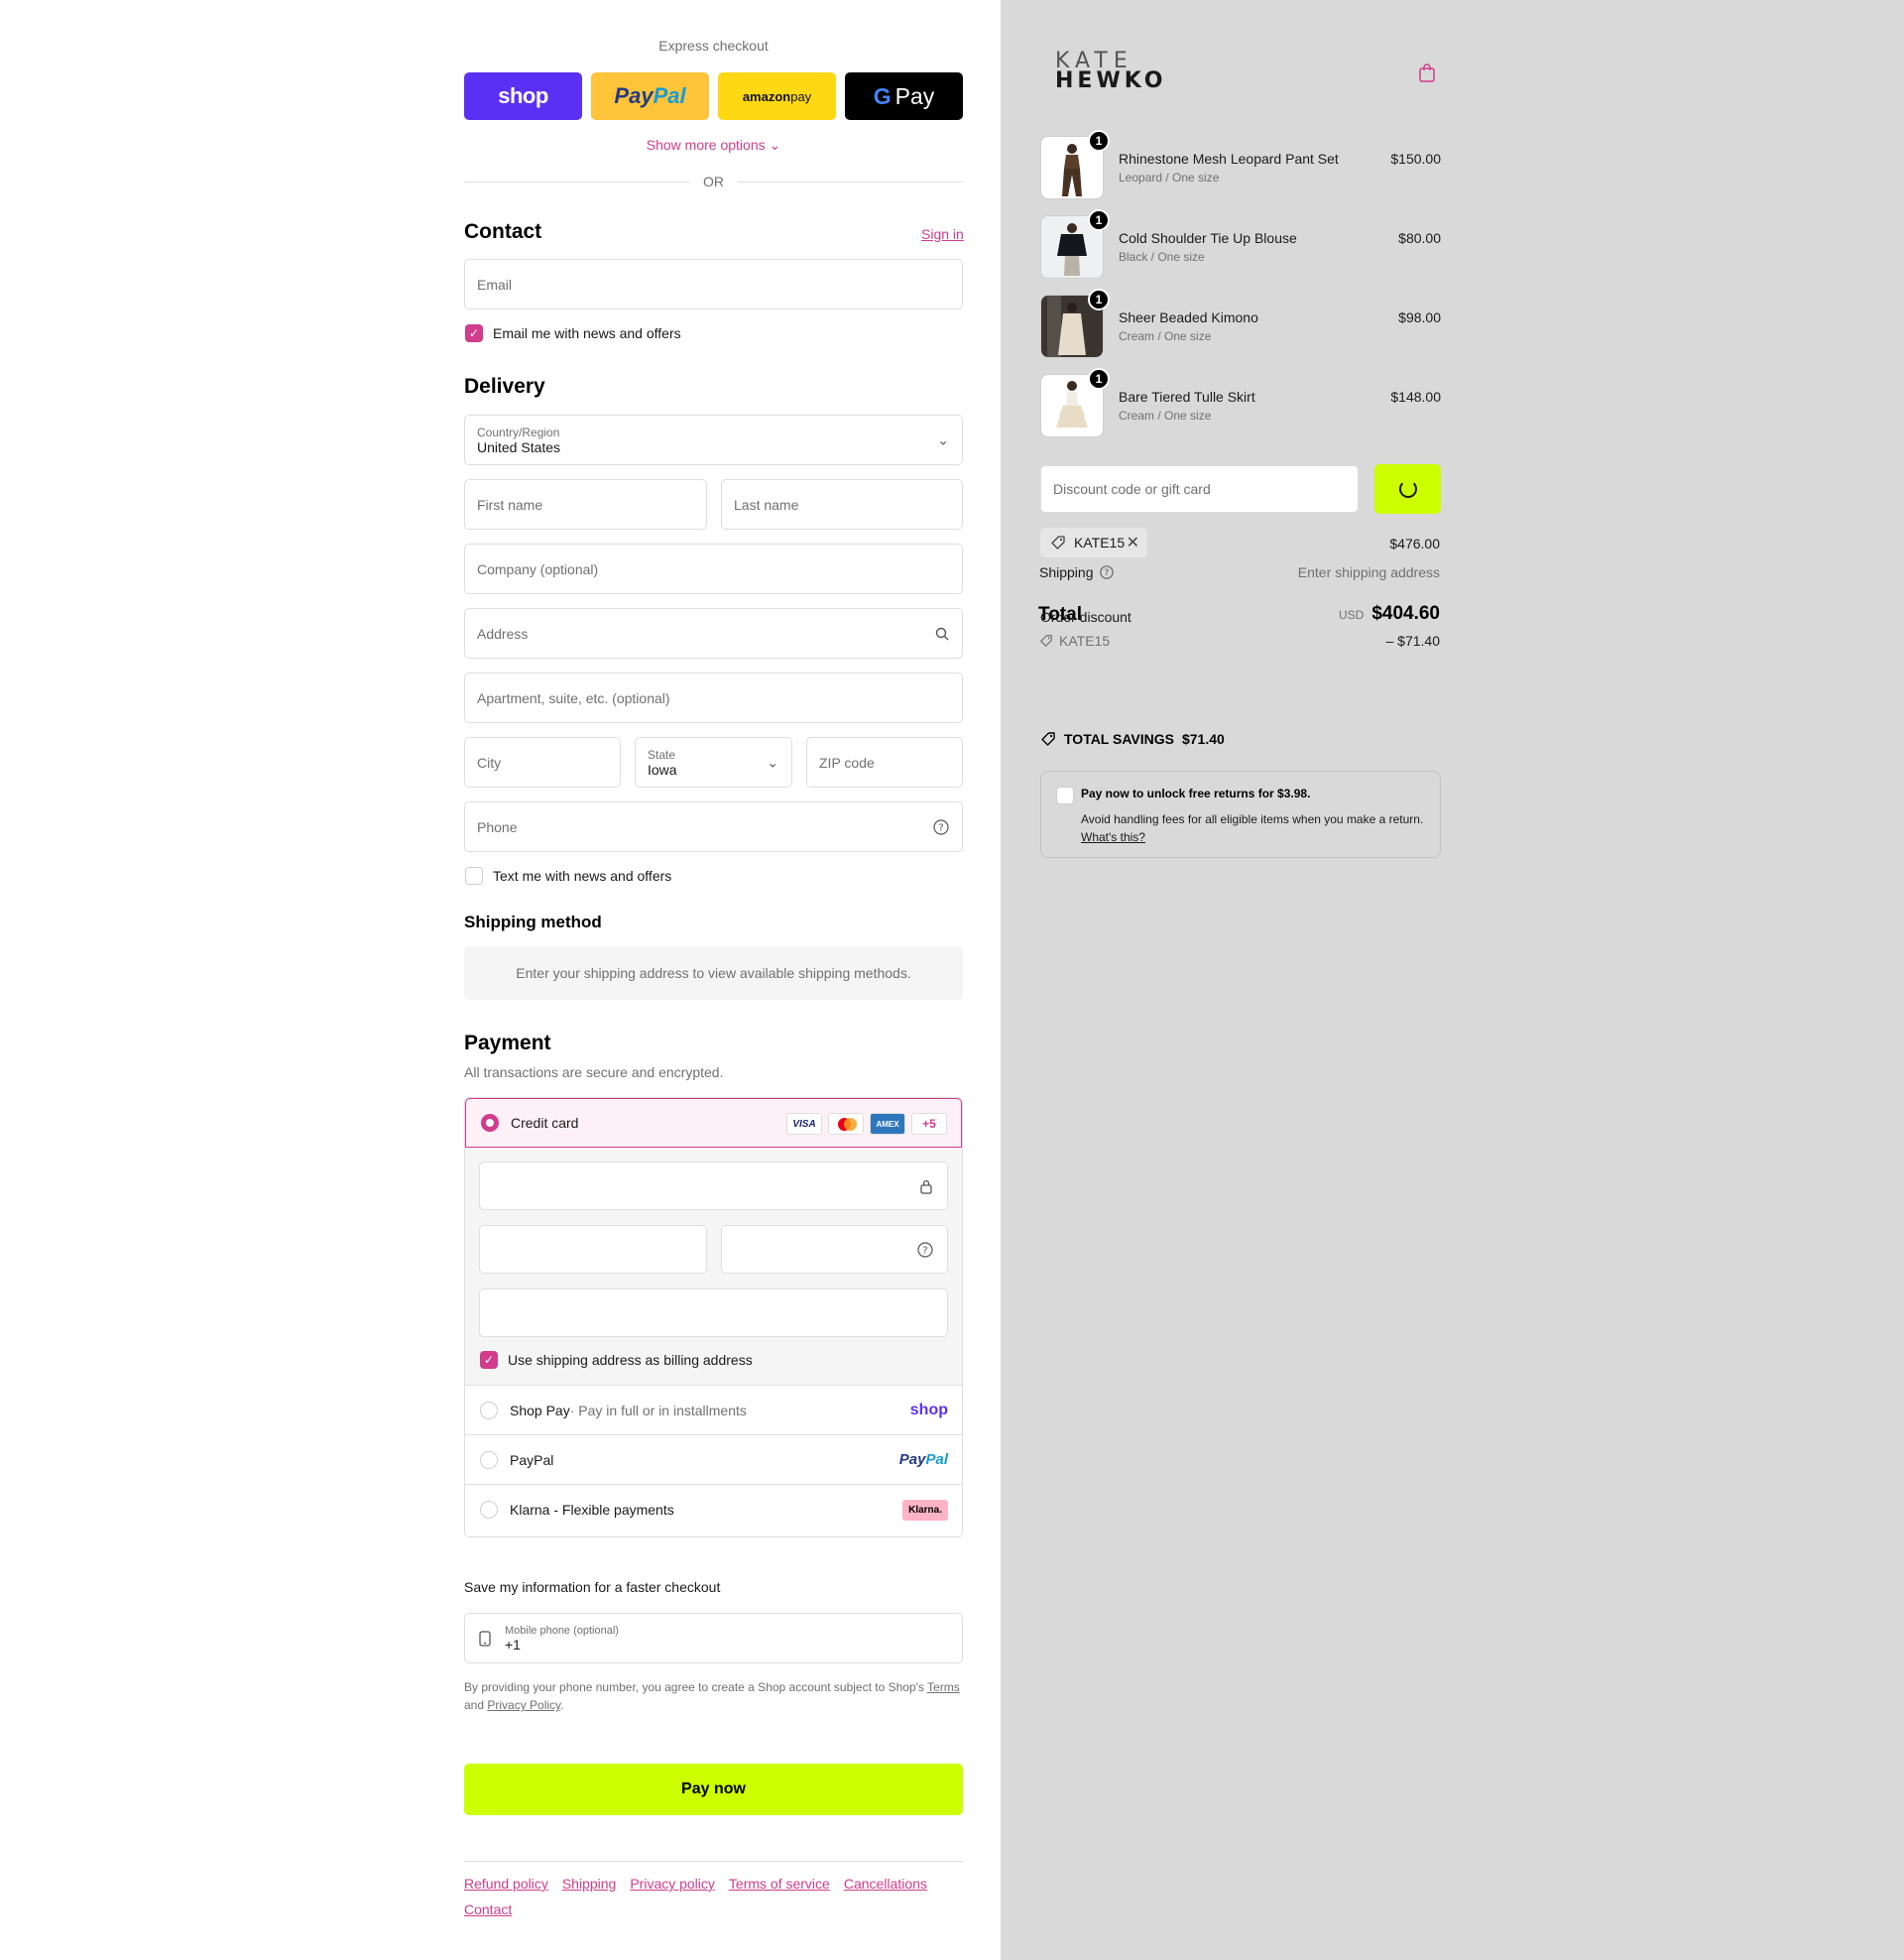 The height and width of the screenshot is (1960, 1904). I want to click on contact-heading: Contact, so click(503, 232).